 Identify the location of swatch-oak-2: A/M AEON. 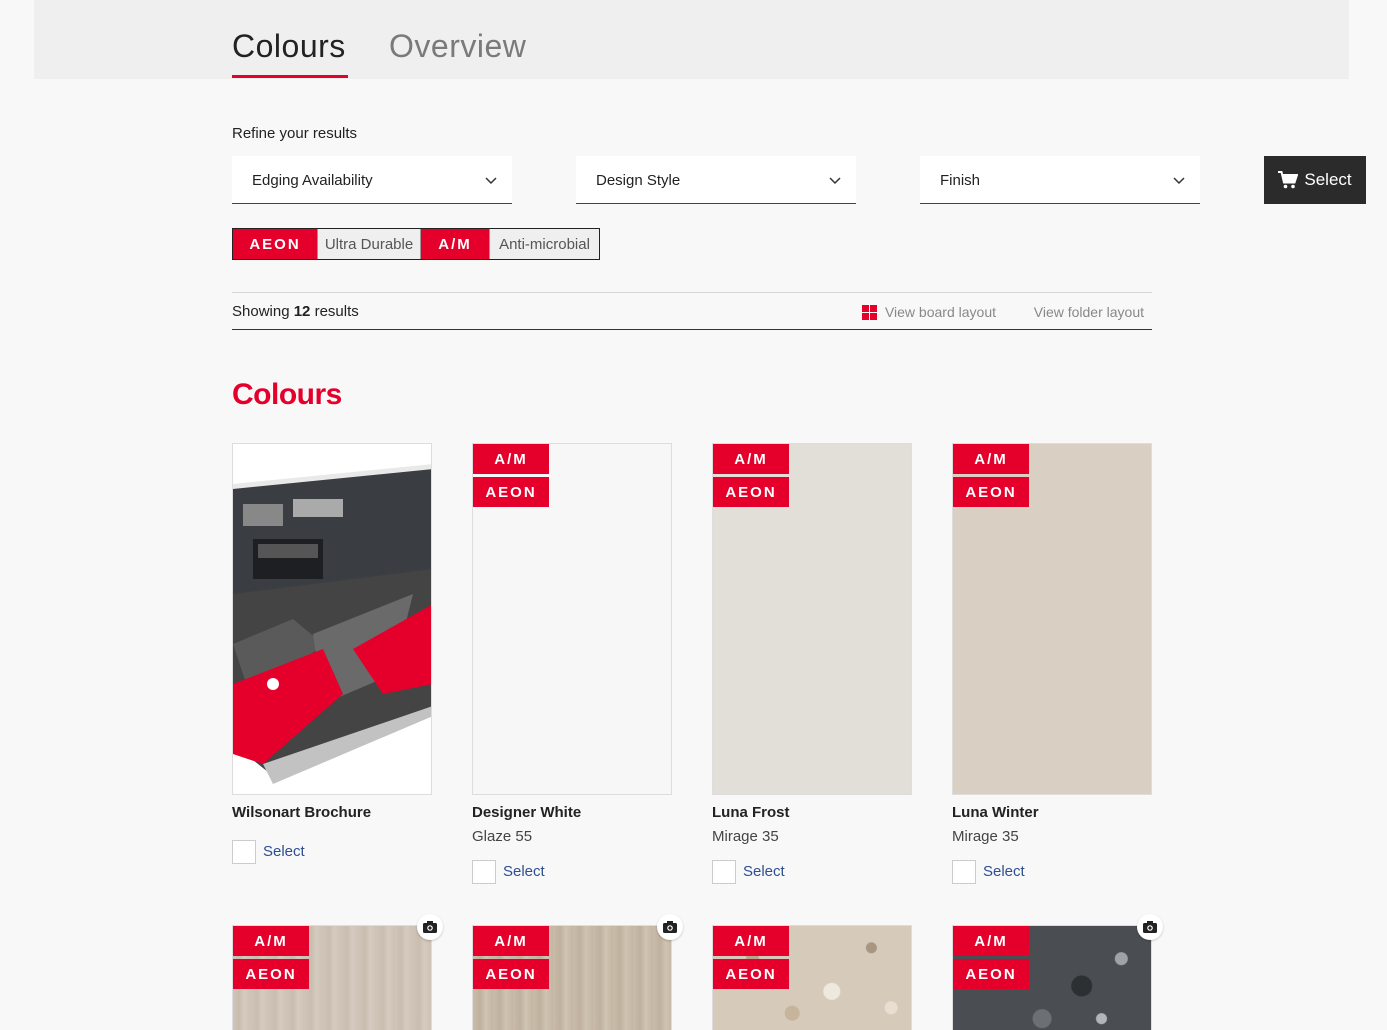
(577, 972).